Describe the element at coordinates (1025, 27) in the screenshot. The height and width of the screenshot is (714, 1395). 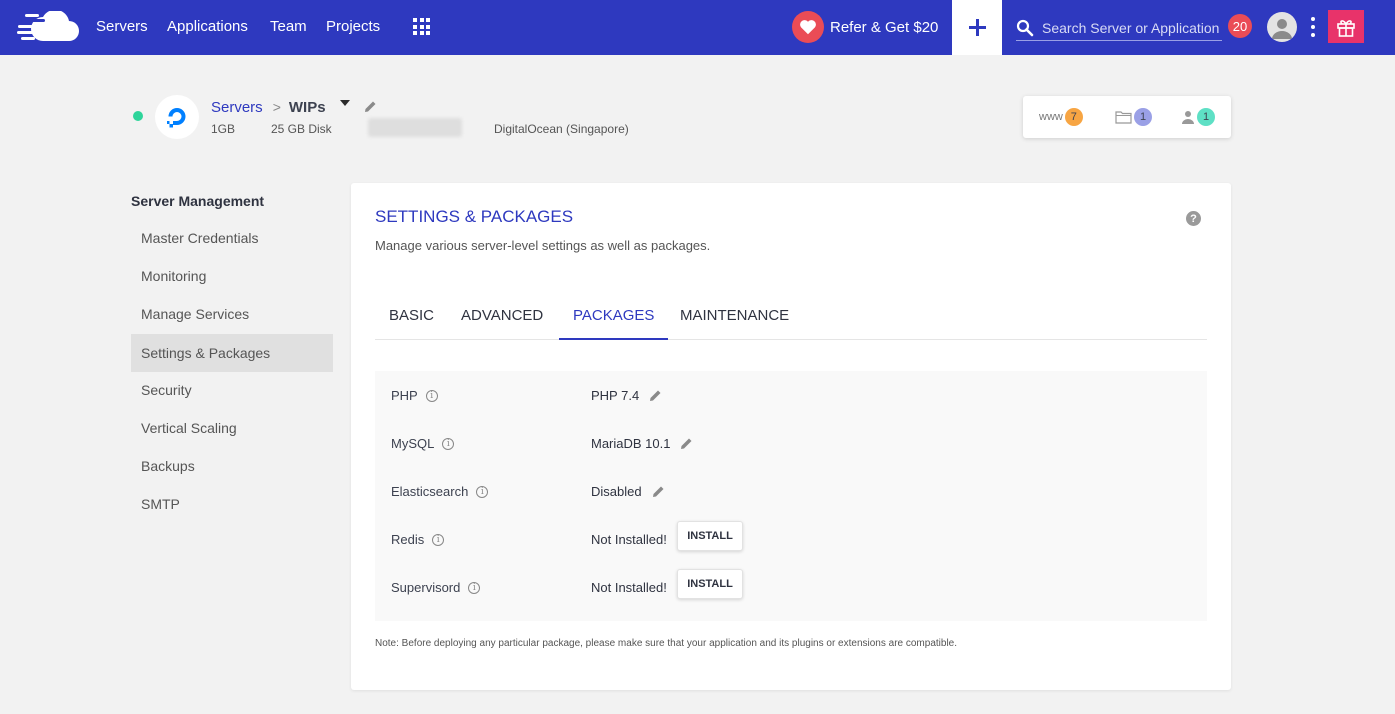
I see `search-icon` at that location.